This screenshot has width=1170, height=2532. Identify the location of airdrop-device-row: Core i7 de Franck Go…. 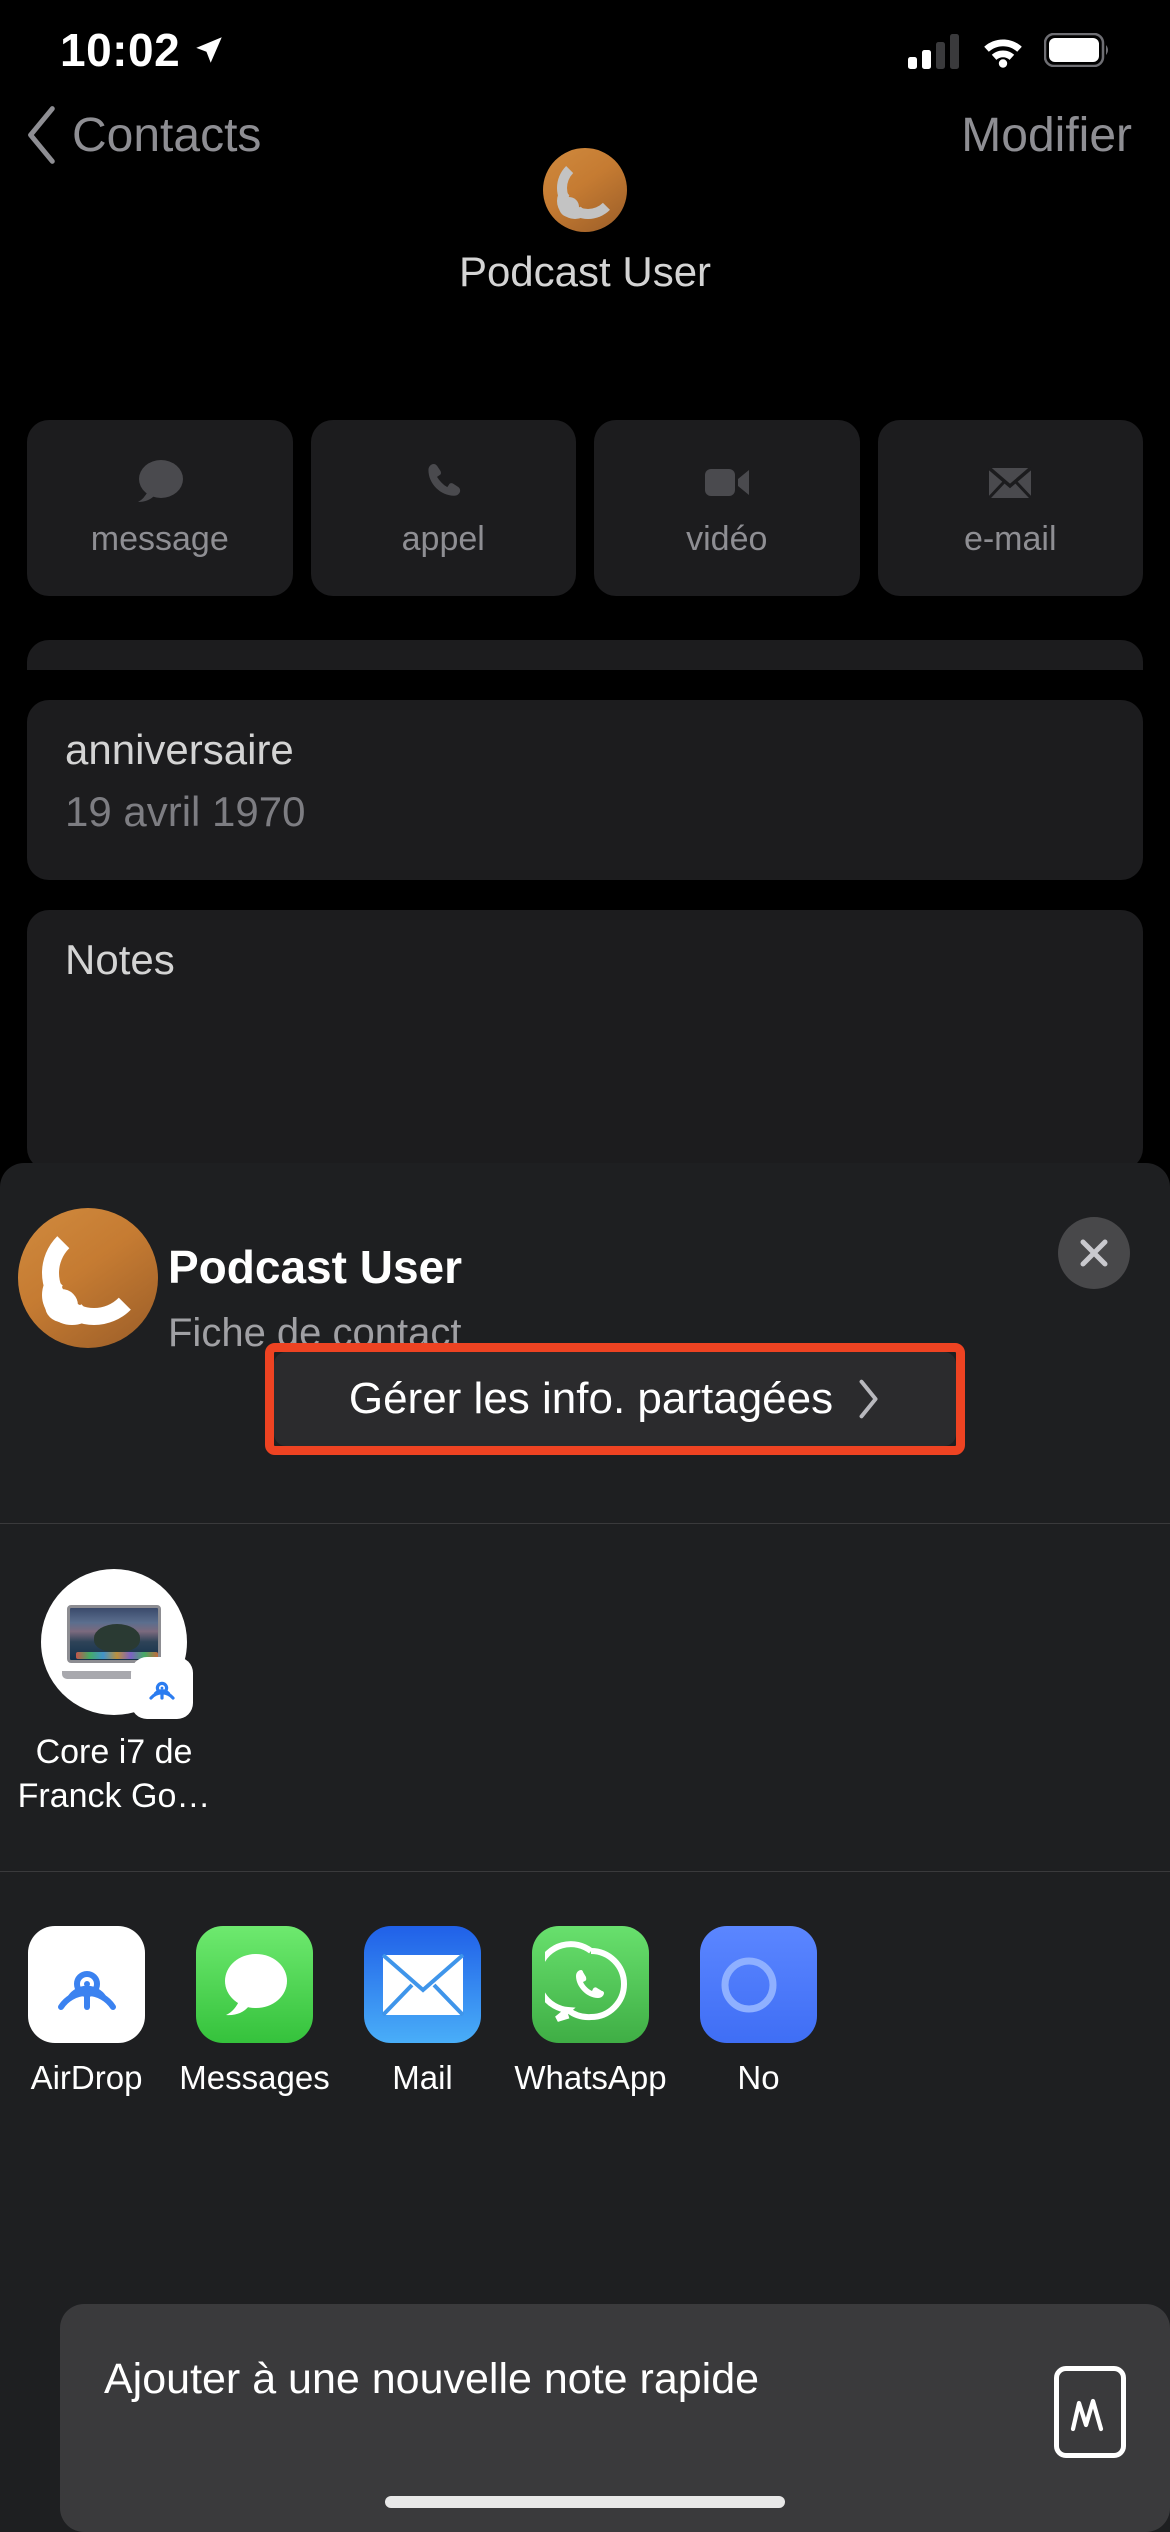
(585, 1697).